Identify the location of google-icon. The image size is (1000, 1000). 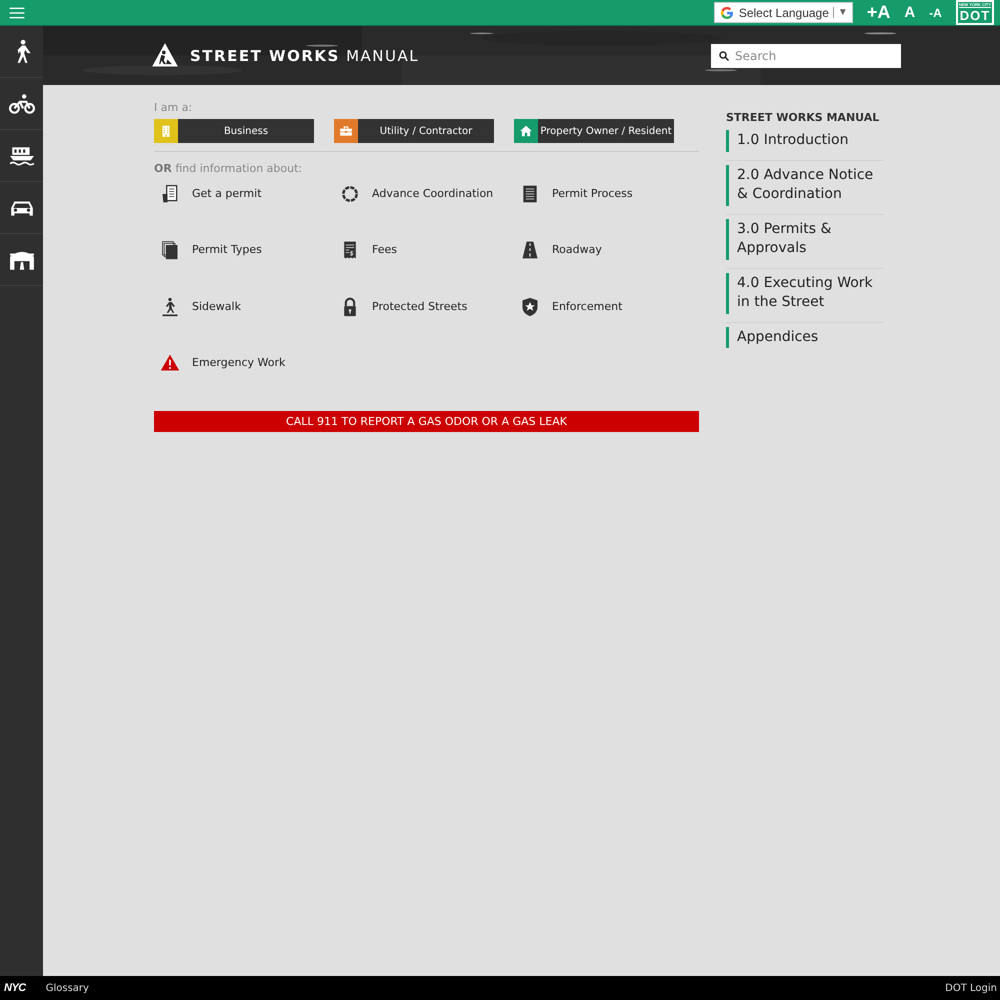
(726, 12).